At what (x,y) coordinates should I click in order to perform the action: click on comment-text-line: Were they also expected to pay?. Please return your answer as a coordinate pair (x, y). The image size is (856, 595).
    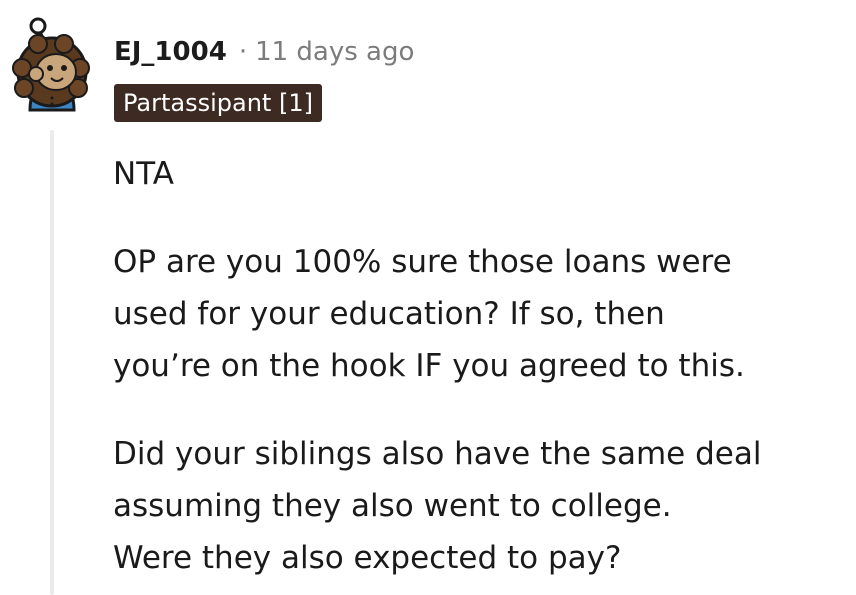
    Looking at the image, I should click on (367, 558).